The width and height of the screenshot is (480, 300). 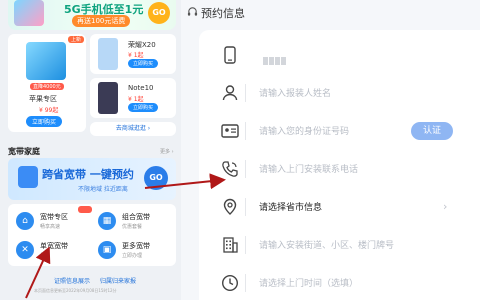 What do you see at coordinates (88, 174) in the screenshot?
I see `broadband-title: 跨省宽带 一键预约` at bounding box center [88, 174].